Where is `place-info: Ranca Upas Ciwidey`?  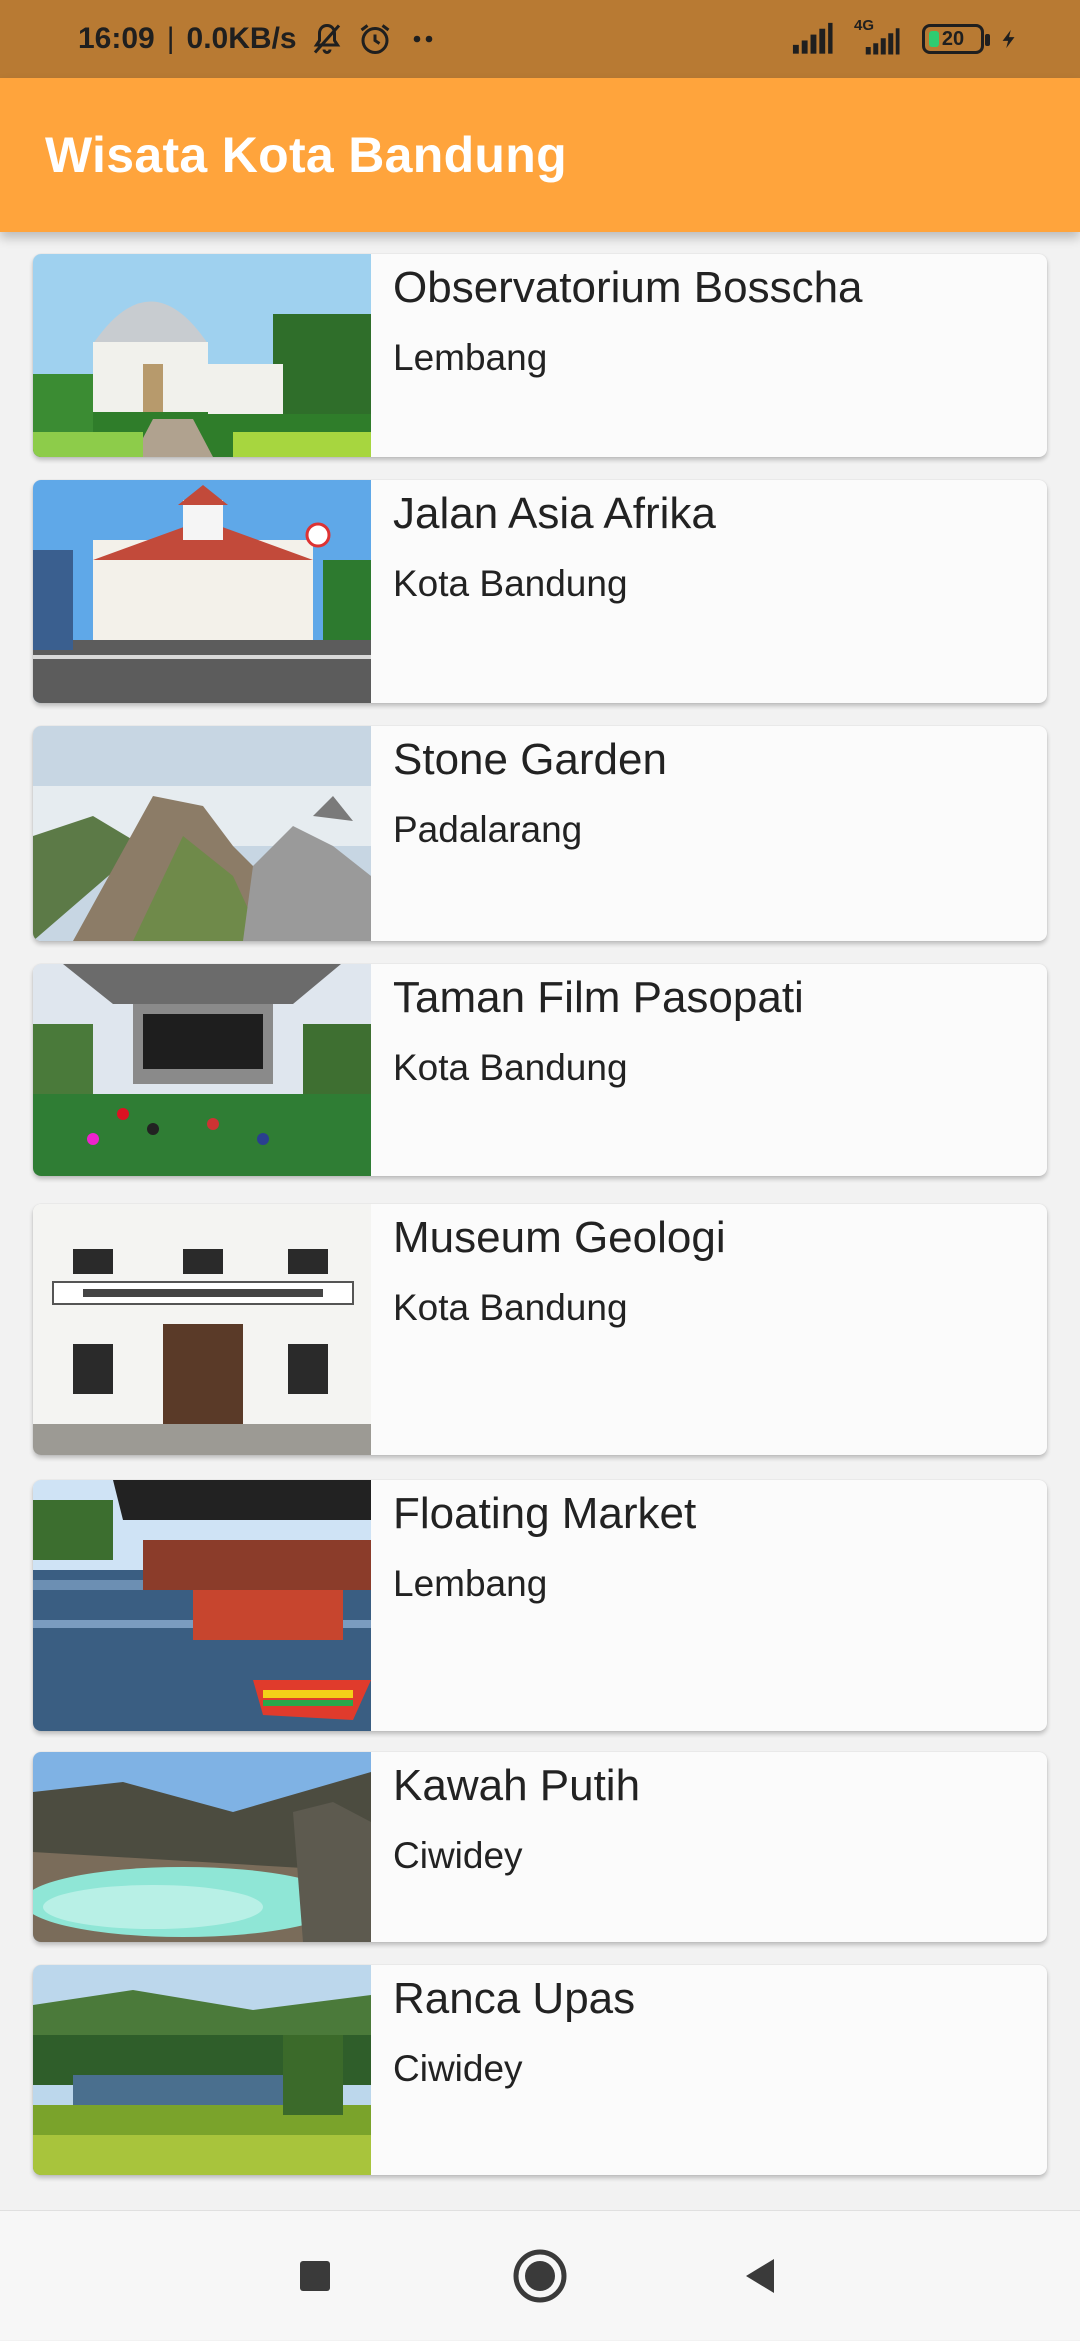 place-info: Ranca Upas Ciwidey is located at coordinates (503, 2070).